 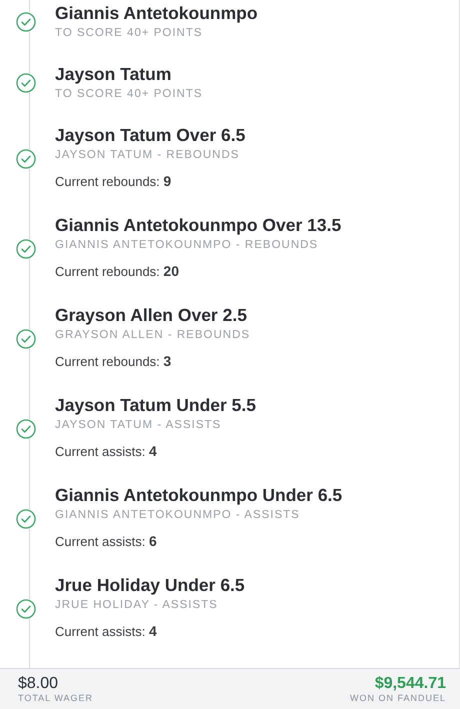 I want to click on current-stat: Current assists: 6, so click(x=106, y=541).